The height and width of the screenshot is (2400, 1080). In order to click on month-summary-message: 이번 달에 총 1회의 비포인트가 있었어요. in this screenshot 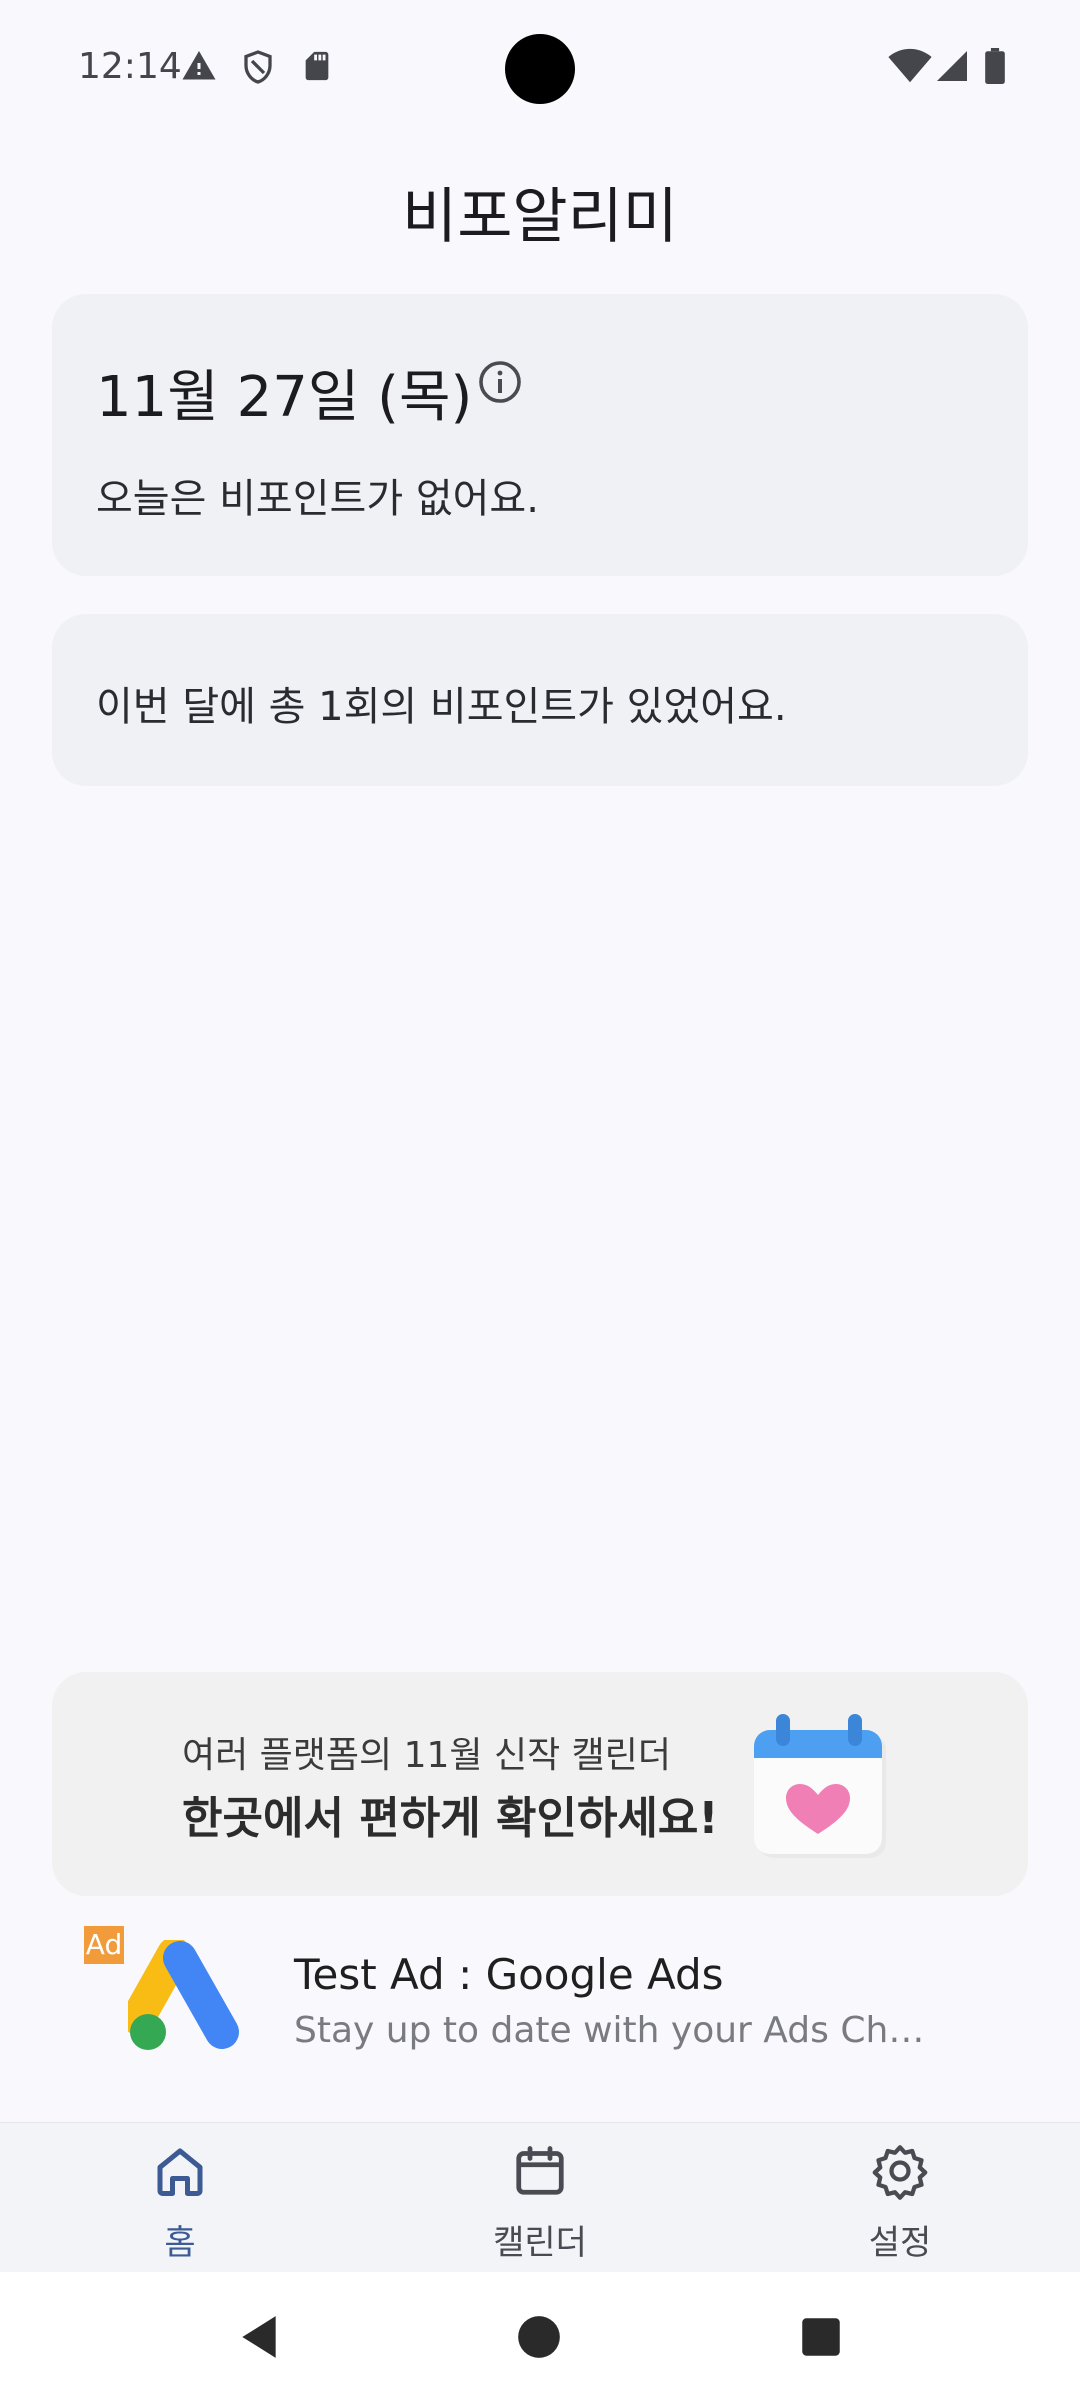, I will do `click(441, 707)`.